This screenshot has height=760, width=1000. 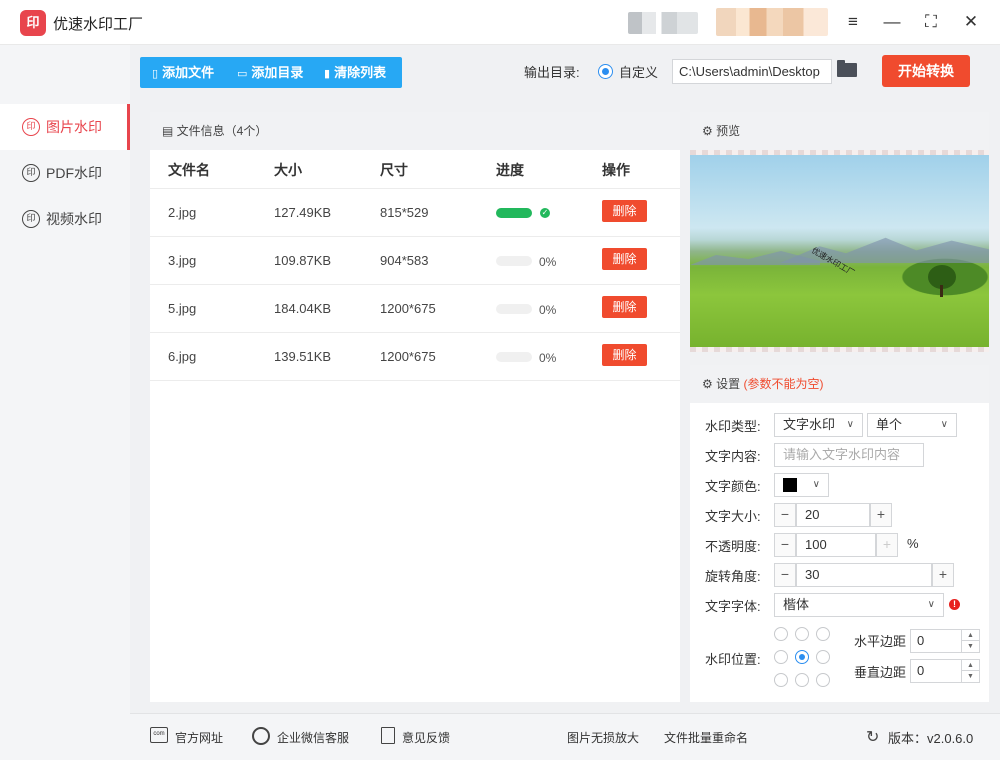 I want to click on add-file-button: ▯ 添加文件, so click(x=183, y=72).